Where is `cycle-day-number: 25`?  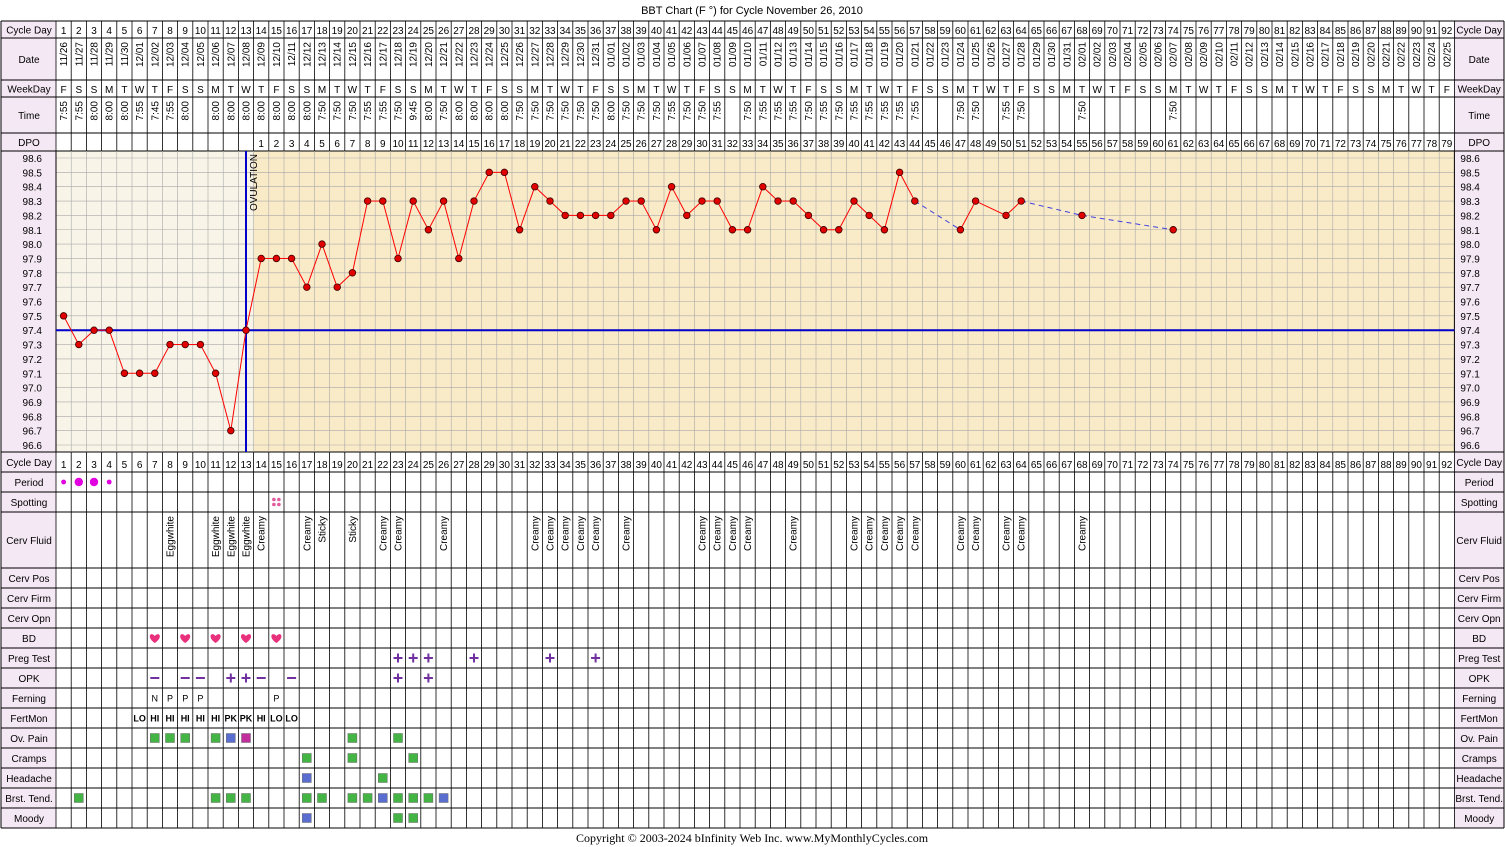 cycle-day-number: 25 is located at coordinates (429, 465).